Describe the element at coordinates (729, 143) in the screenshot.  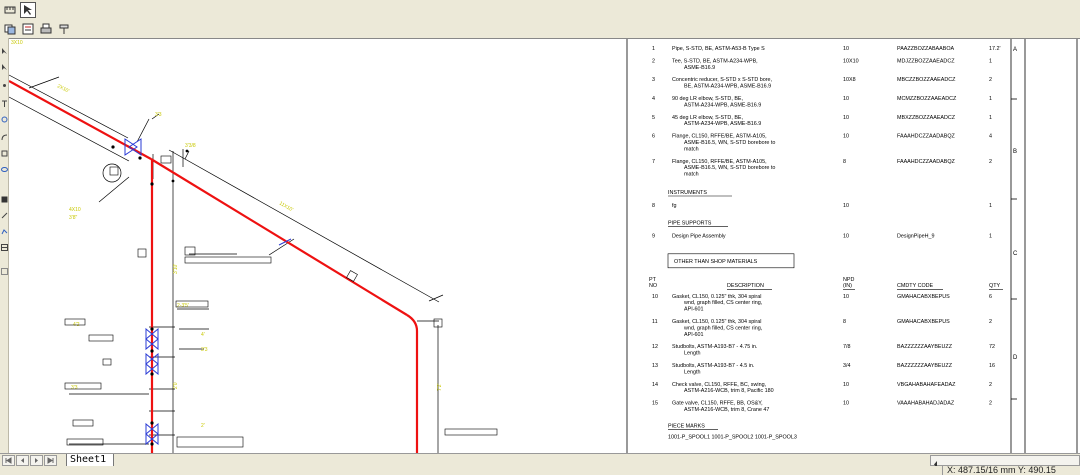
I see `bom-description: ASME-B16.5, WN, S-STD borebore to` at that location.